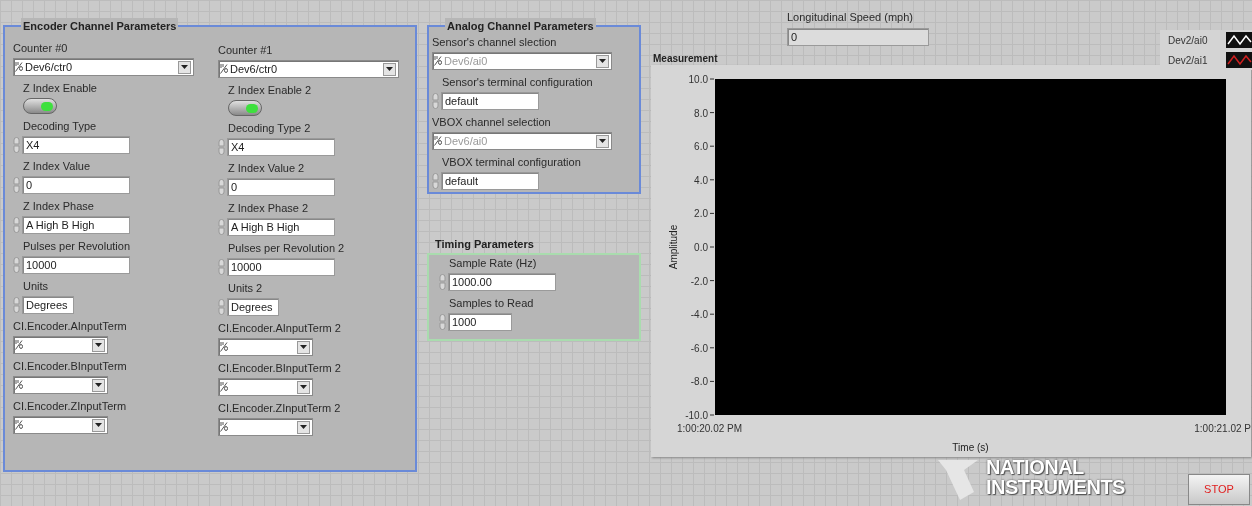 This screenshot has height=506, width=1252. What do you see at coordinates (1219, 489) in the screenshot?
I see `stop-button: STOP` at bounding box center [1219, 489].